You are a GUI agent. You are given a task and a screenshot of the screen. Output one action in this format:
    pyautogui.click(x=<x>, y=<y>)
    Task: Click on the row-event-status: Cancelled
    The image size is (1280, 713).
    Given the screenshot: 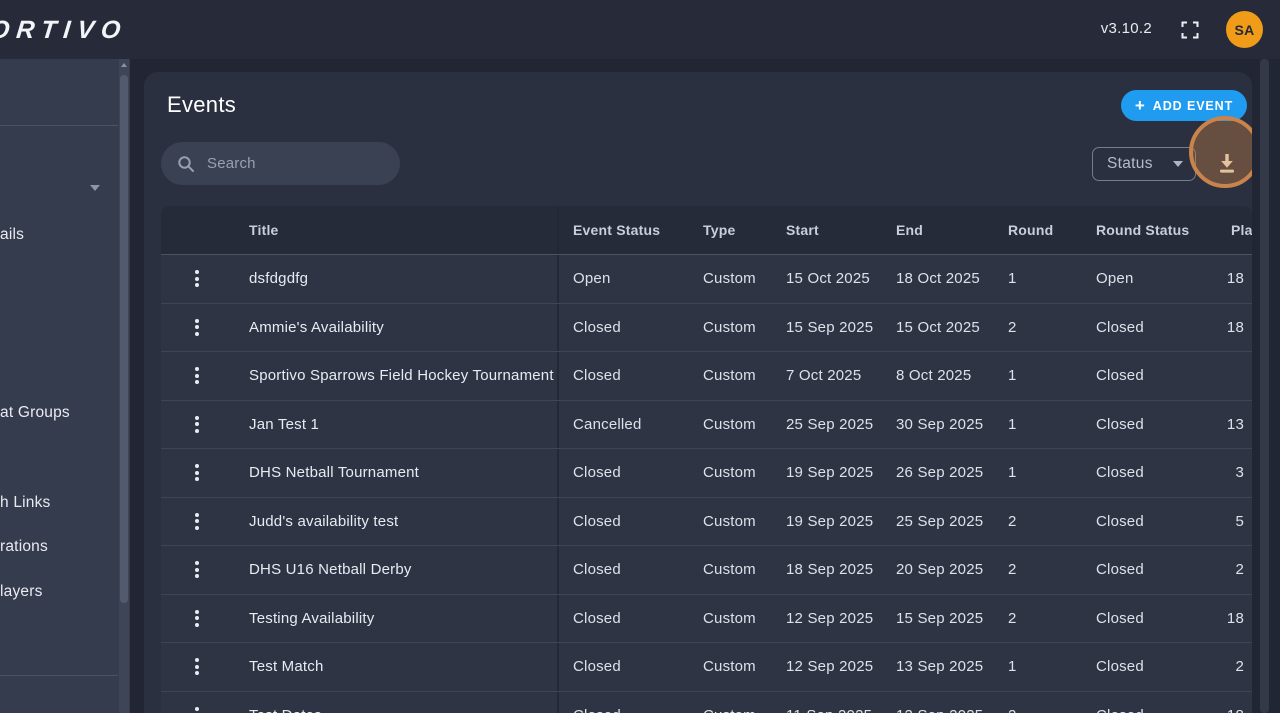 What is the action you would take?
    pyautogui.click(x=630, y=424)
    